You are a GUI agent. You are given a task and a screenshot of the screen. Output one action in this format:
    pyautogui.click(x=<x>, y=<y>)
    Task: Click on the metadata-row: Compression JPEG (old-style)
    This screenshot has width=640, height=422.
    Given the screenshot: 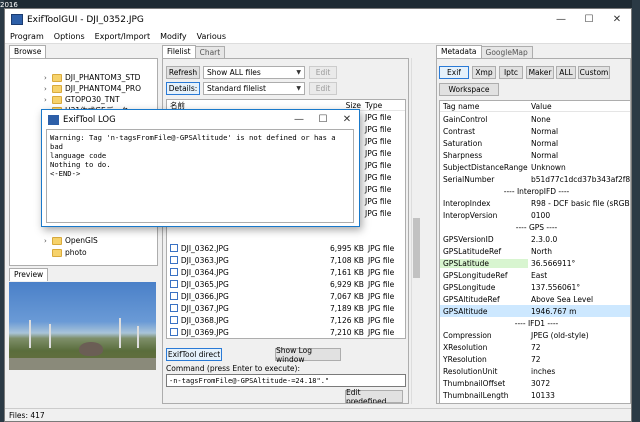 What is the action you would take?
    pyautogui.click(x=535, y=335)
    